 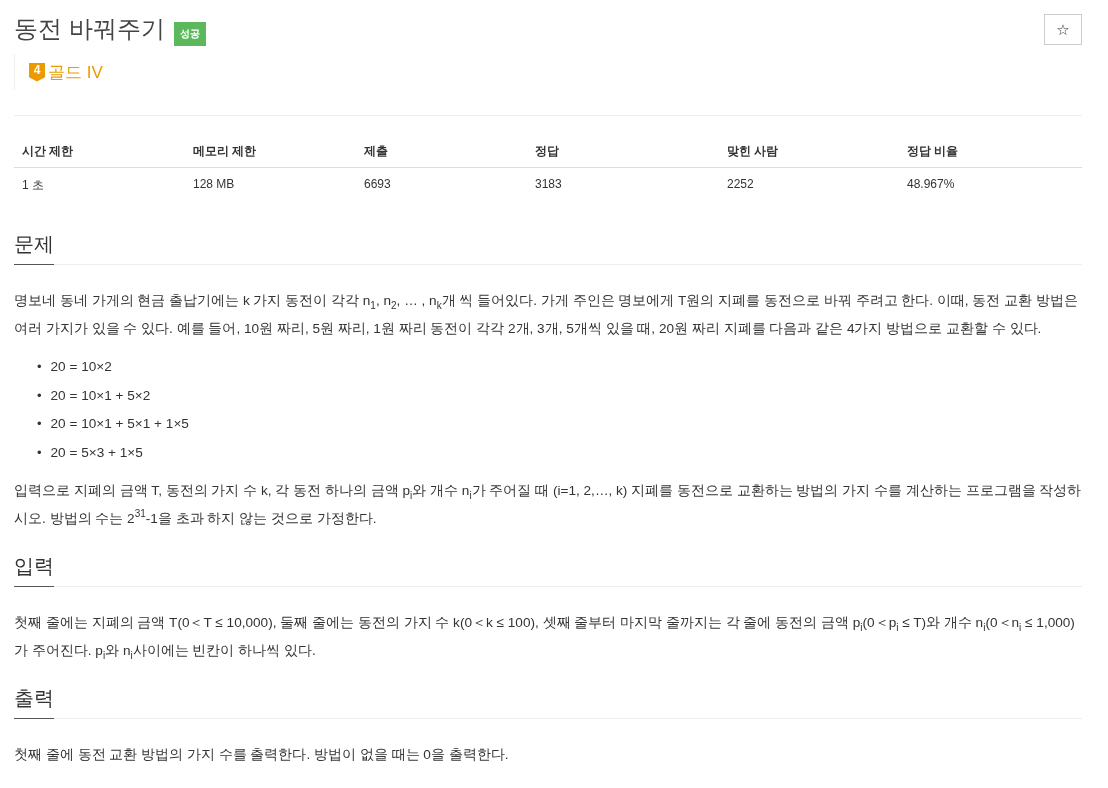 I want to click on table-cell-text: 48.967%, so click(x=931, y=184).